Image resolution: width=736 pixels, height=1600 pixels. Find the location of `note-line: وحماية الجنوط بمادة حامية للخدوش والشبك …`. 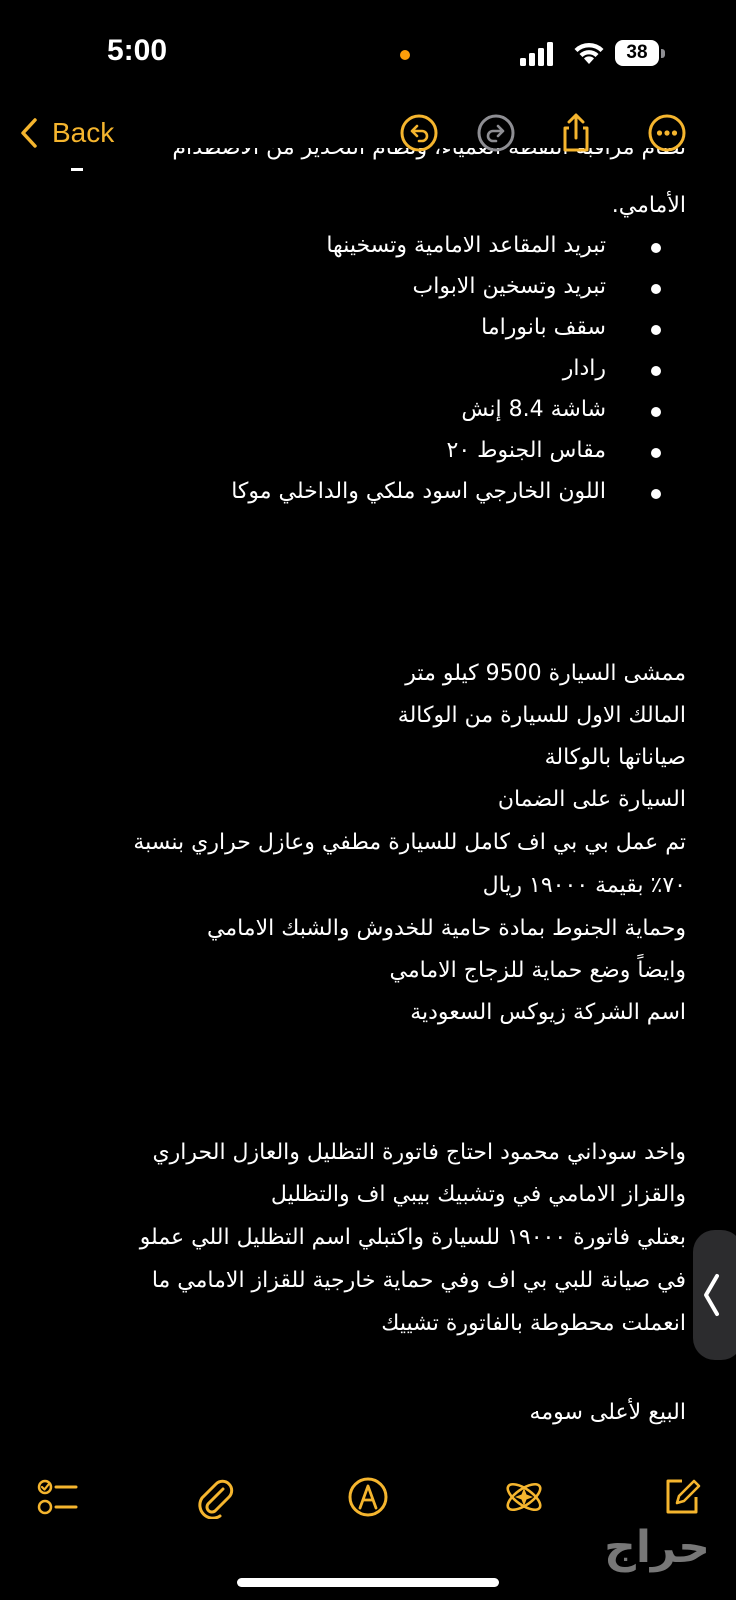

note-line: وحماية الجنوط بمادة حامية للخدوش والشبك … is located at coordinates (446, 928).